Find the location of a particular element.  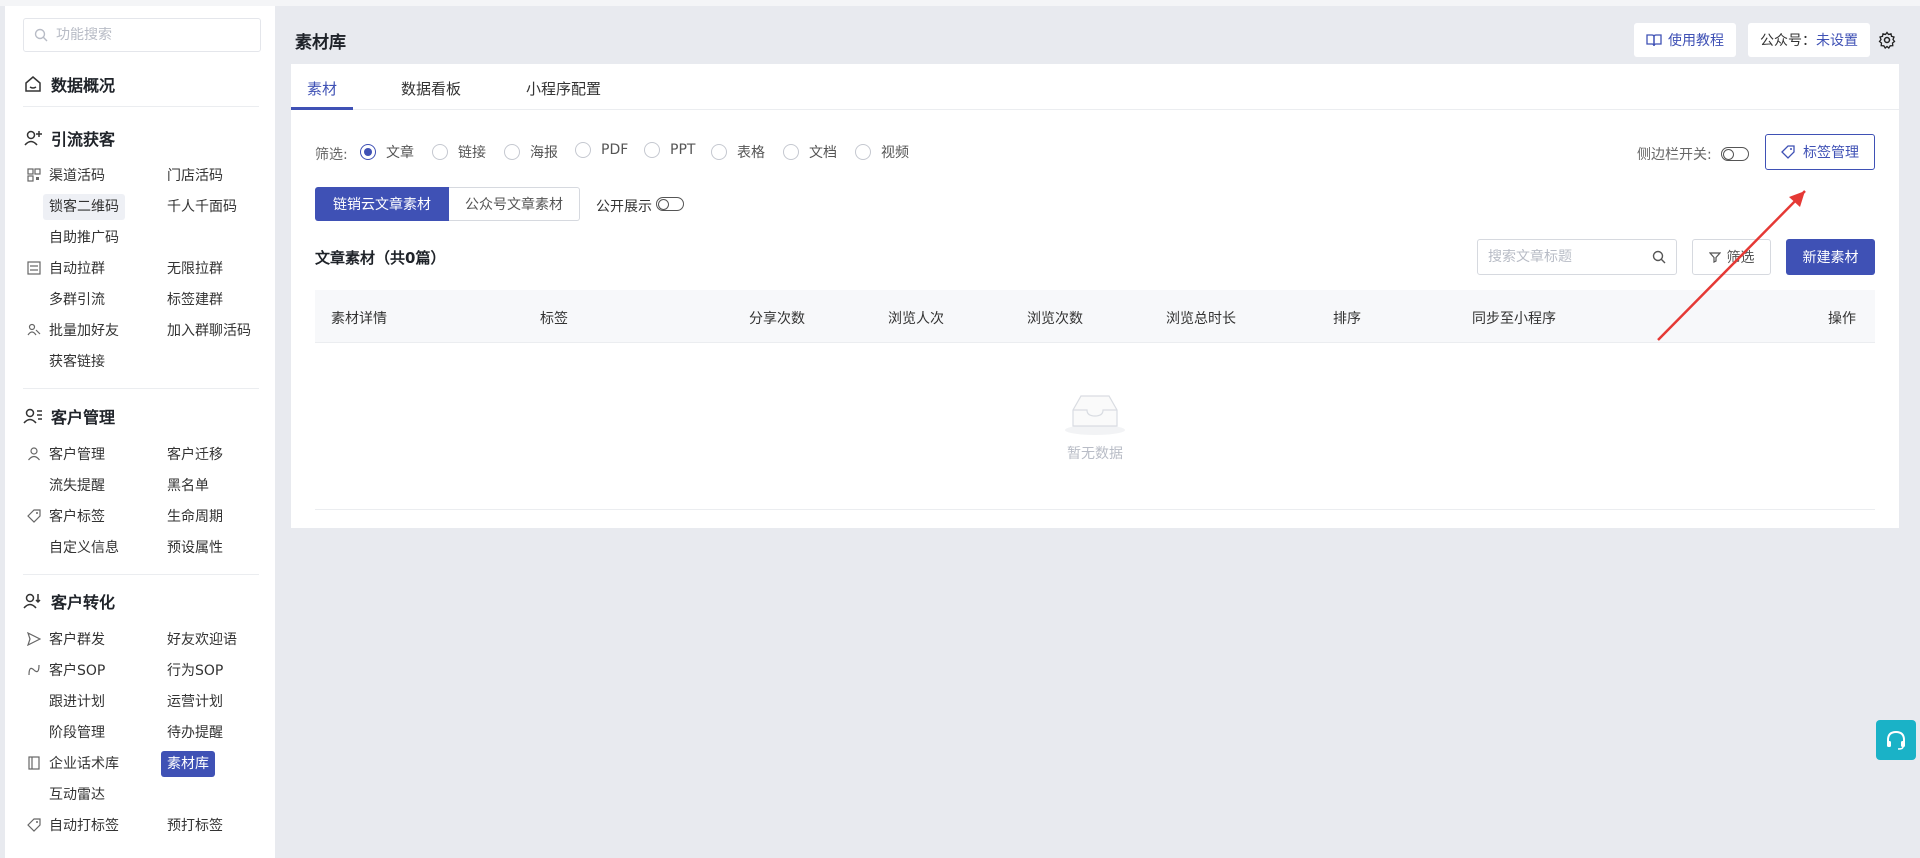

divider is located at coordinates (141, 574).